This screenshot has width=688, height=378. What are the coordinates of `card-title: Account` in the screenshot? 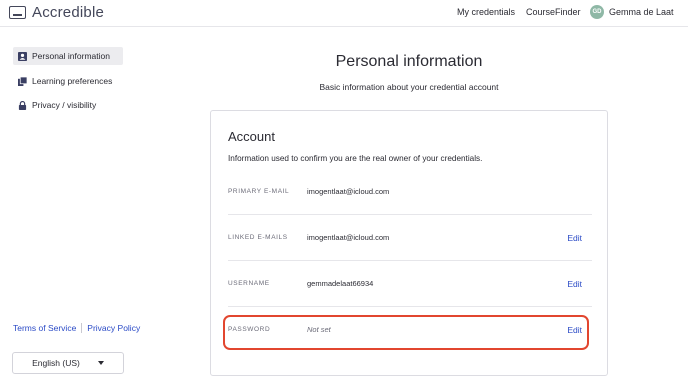 It's located at (251, 136).